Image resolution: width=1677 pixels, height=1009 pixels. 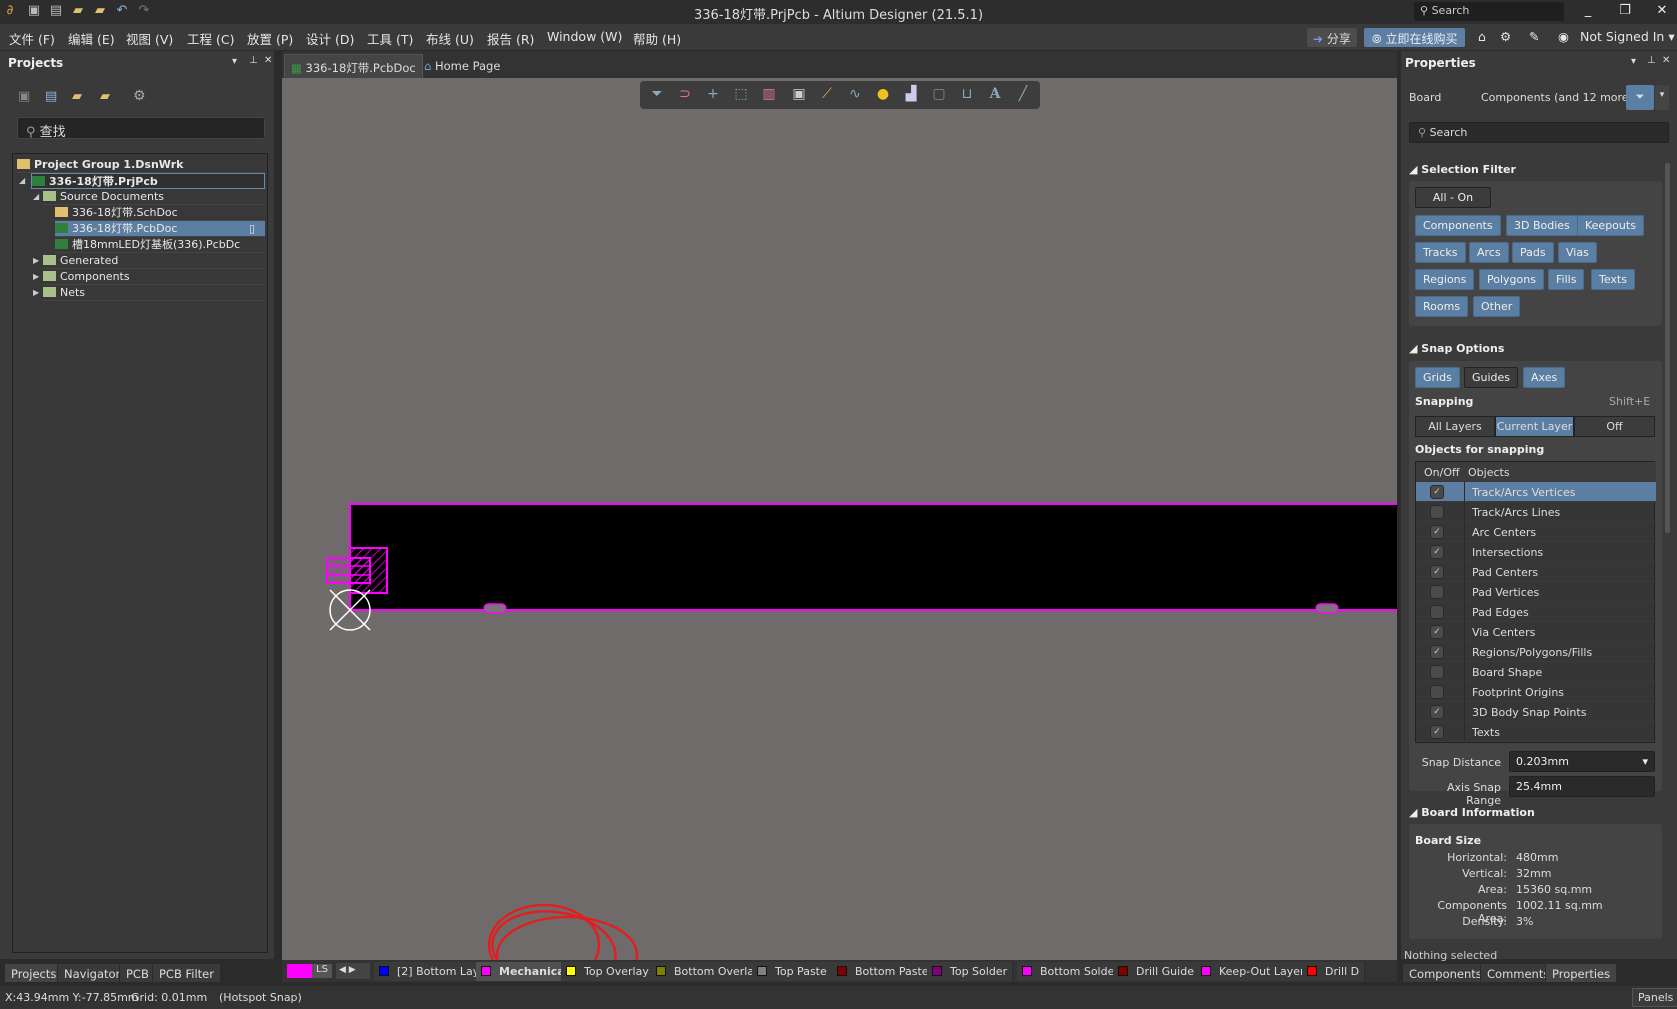 I want to click on bottom-tab-pcb: PCB, so click(x=137, y=973).